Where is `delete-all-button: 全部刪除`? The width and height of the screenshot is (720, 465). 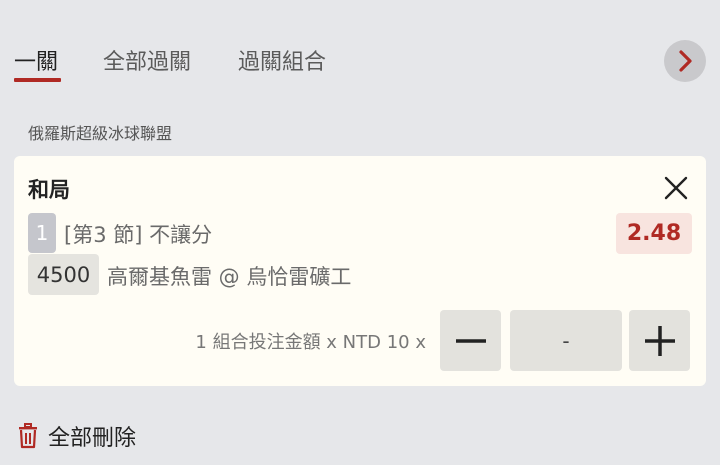 delete-all-button: 全部刪除 is located at coordinates (76, 436).